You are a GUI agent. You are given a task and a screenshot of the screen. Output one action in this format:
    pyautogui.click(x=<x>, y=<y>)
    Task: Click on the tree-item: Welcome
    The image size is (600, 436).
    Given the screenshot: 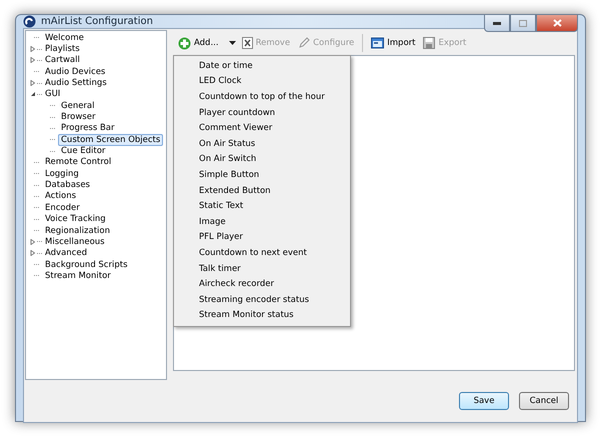 What is the action you would take?
    pyautogui.click(x=64, y=38)
    